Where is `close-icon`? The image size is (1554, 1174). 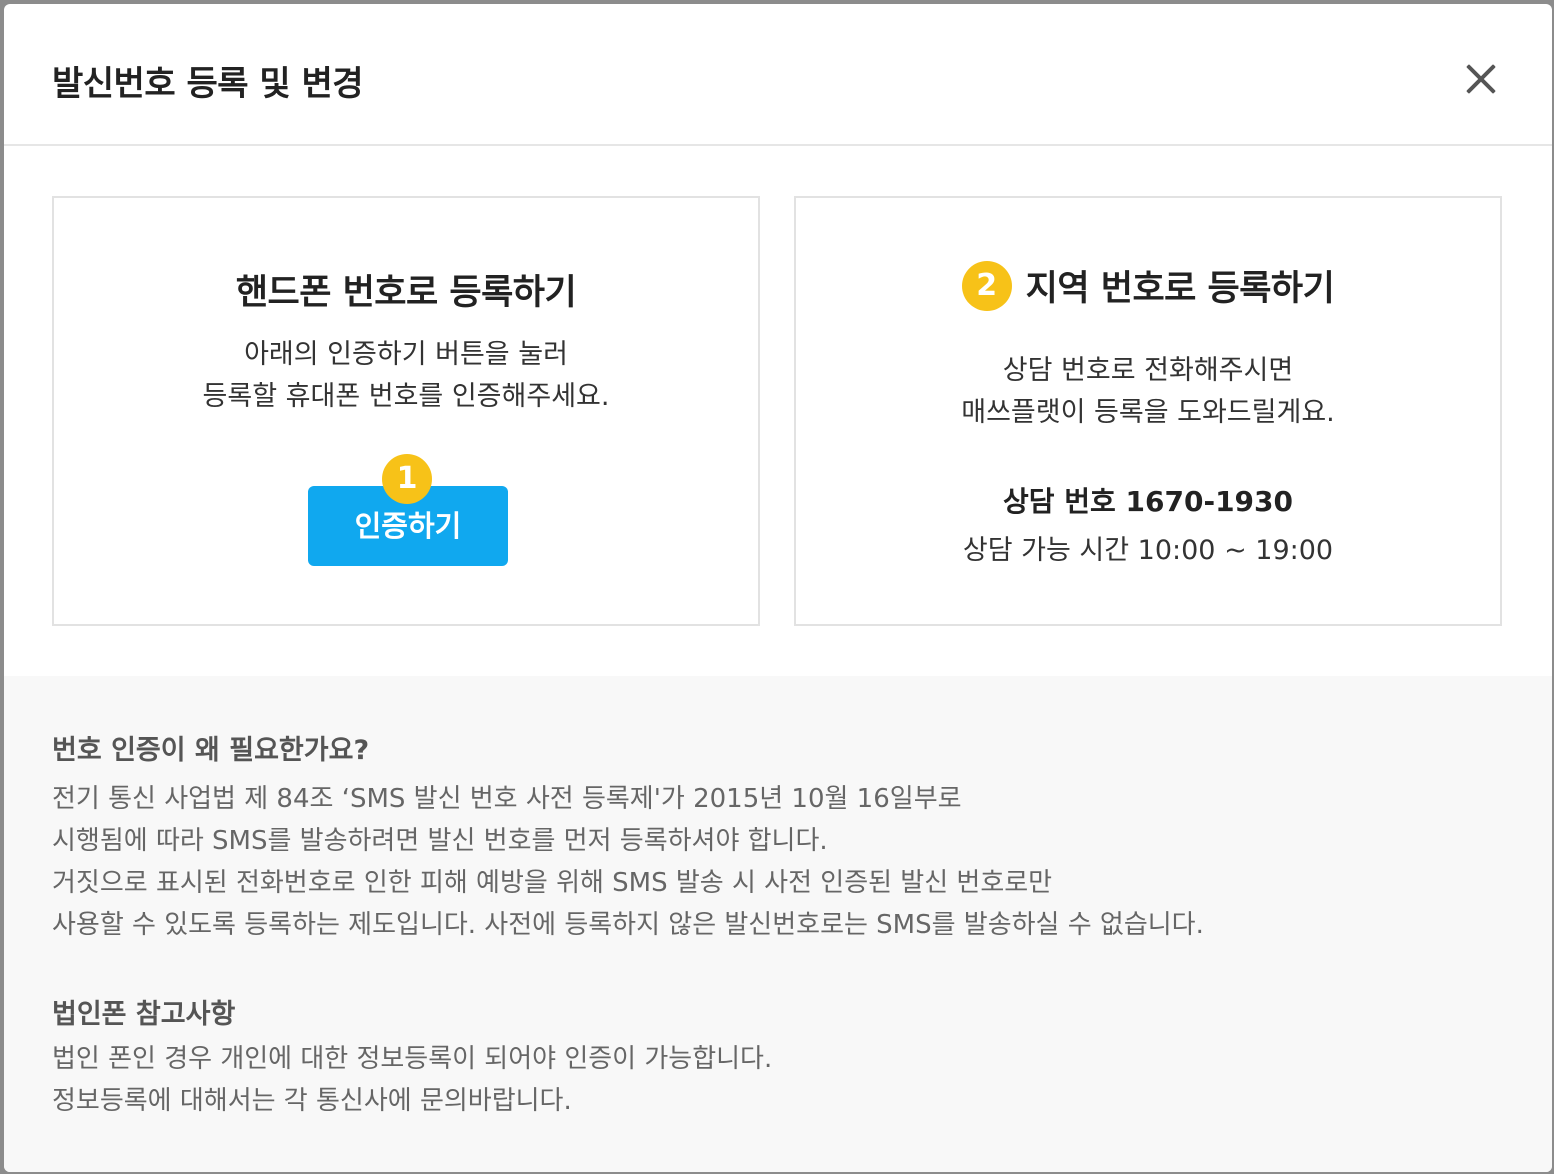
close-icon is located at coordinates (1481, 79).